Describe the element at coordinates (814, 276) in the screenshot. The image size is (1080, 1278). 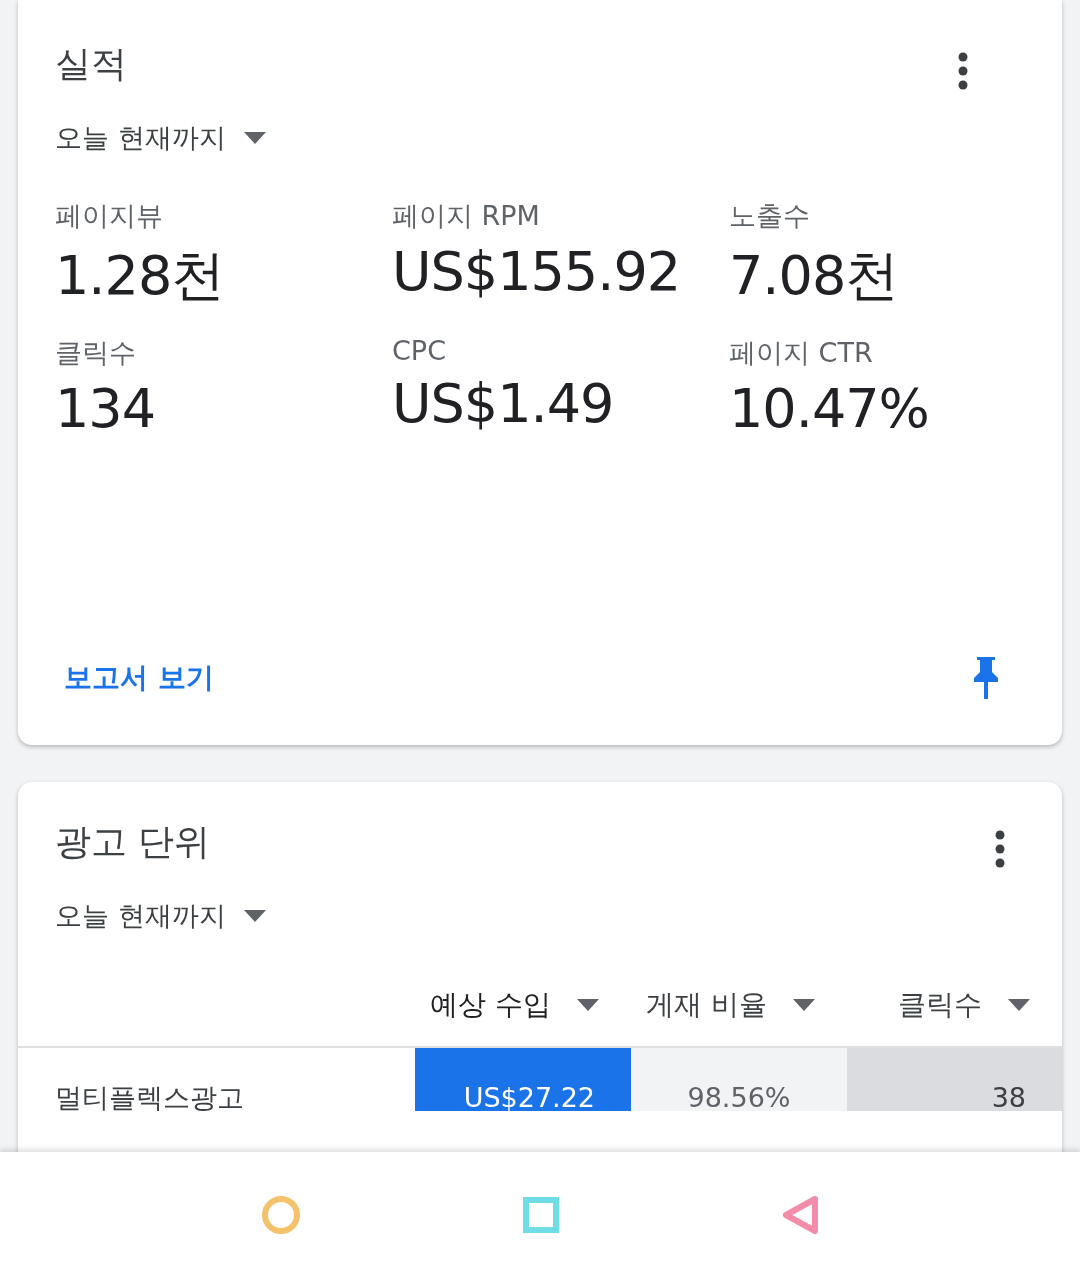
I see `metric-value: 7.08천` at that location.